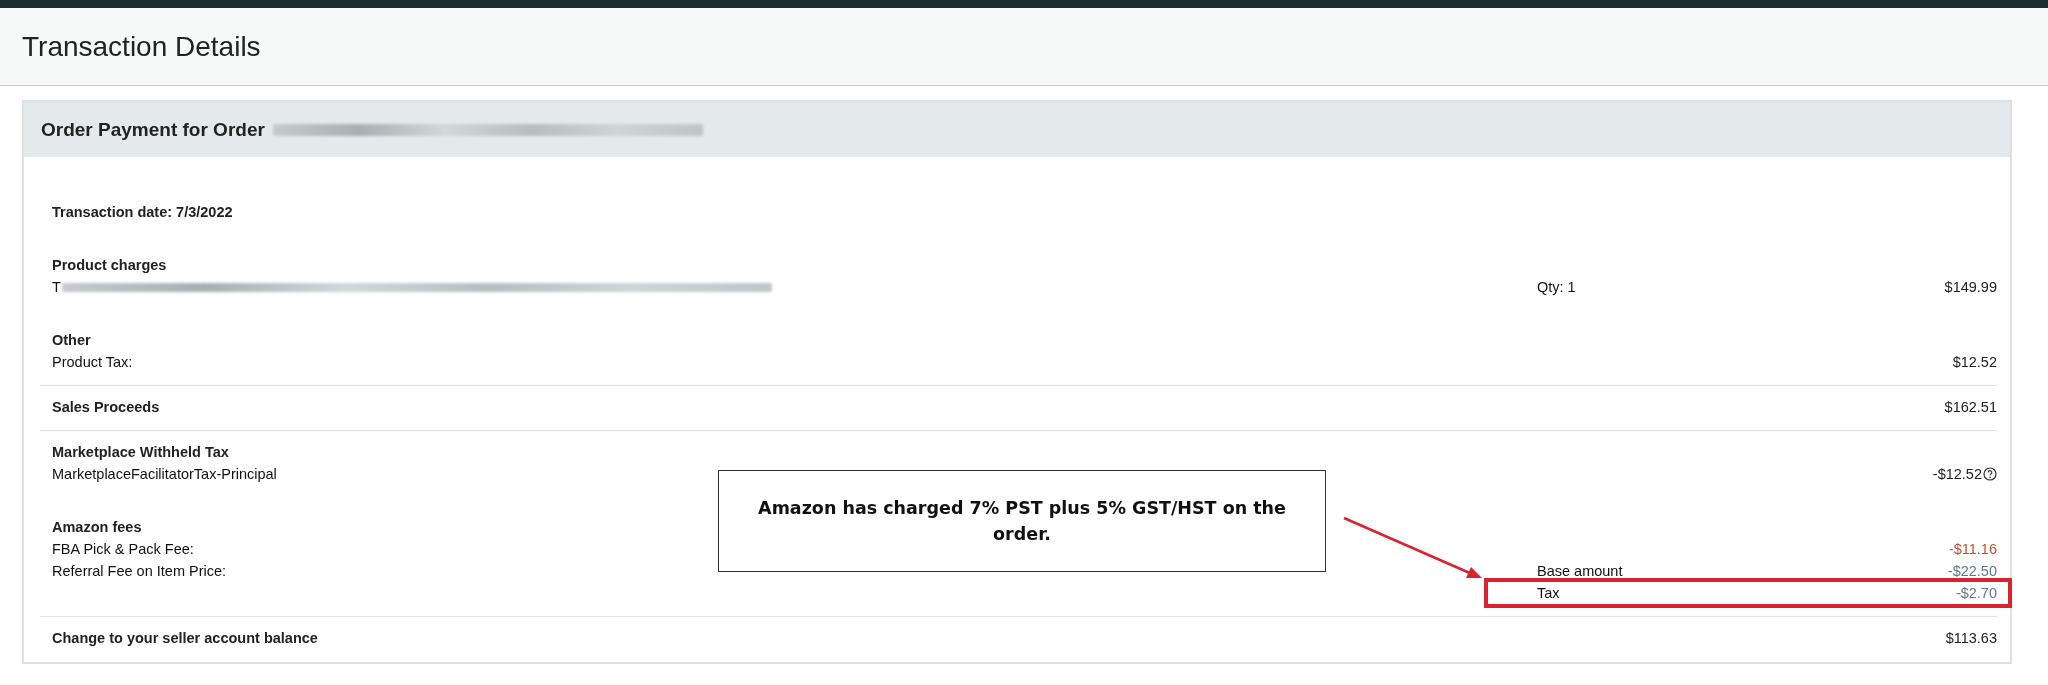  I want to click on line-detail: Qty: 1, so click(1556, 287).